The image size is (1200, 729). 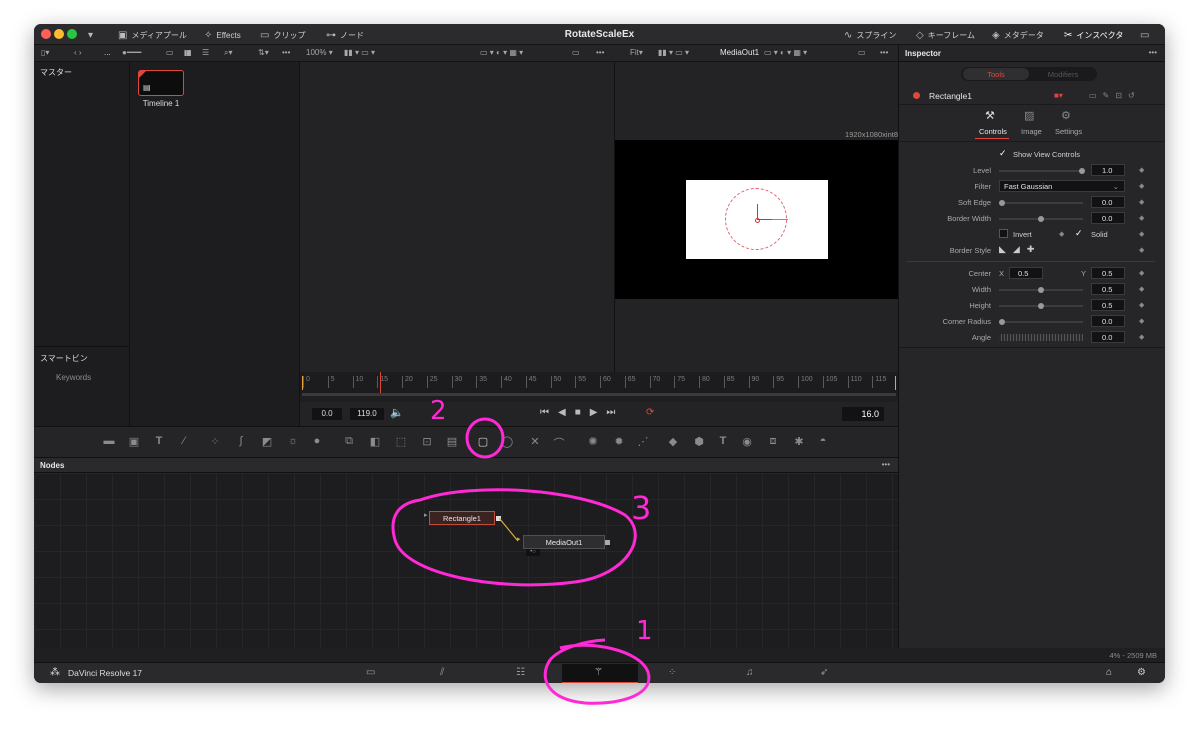 What do you see at coordinates (170, 52) in the screenshot?
I see `metadata-view-icon: ▭` at bounding box center [170, 52].